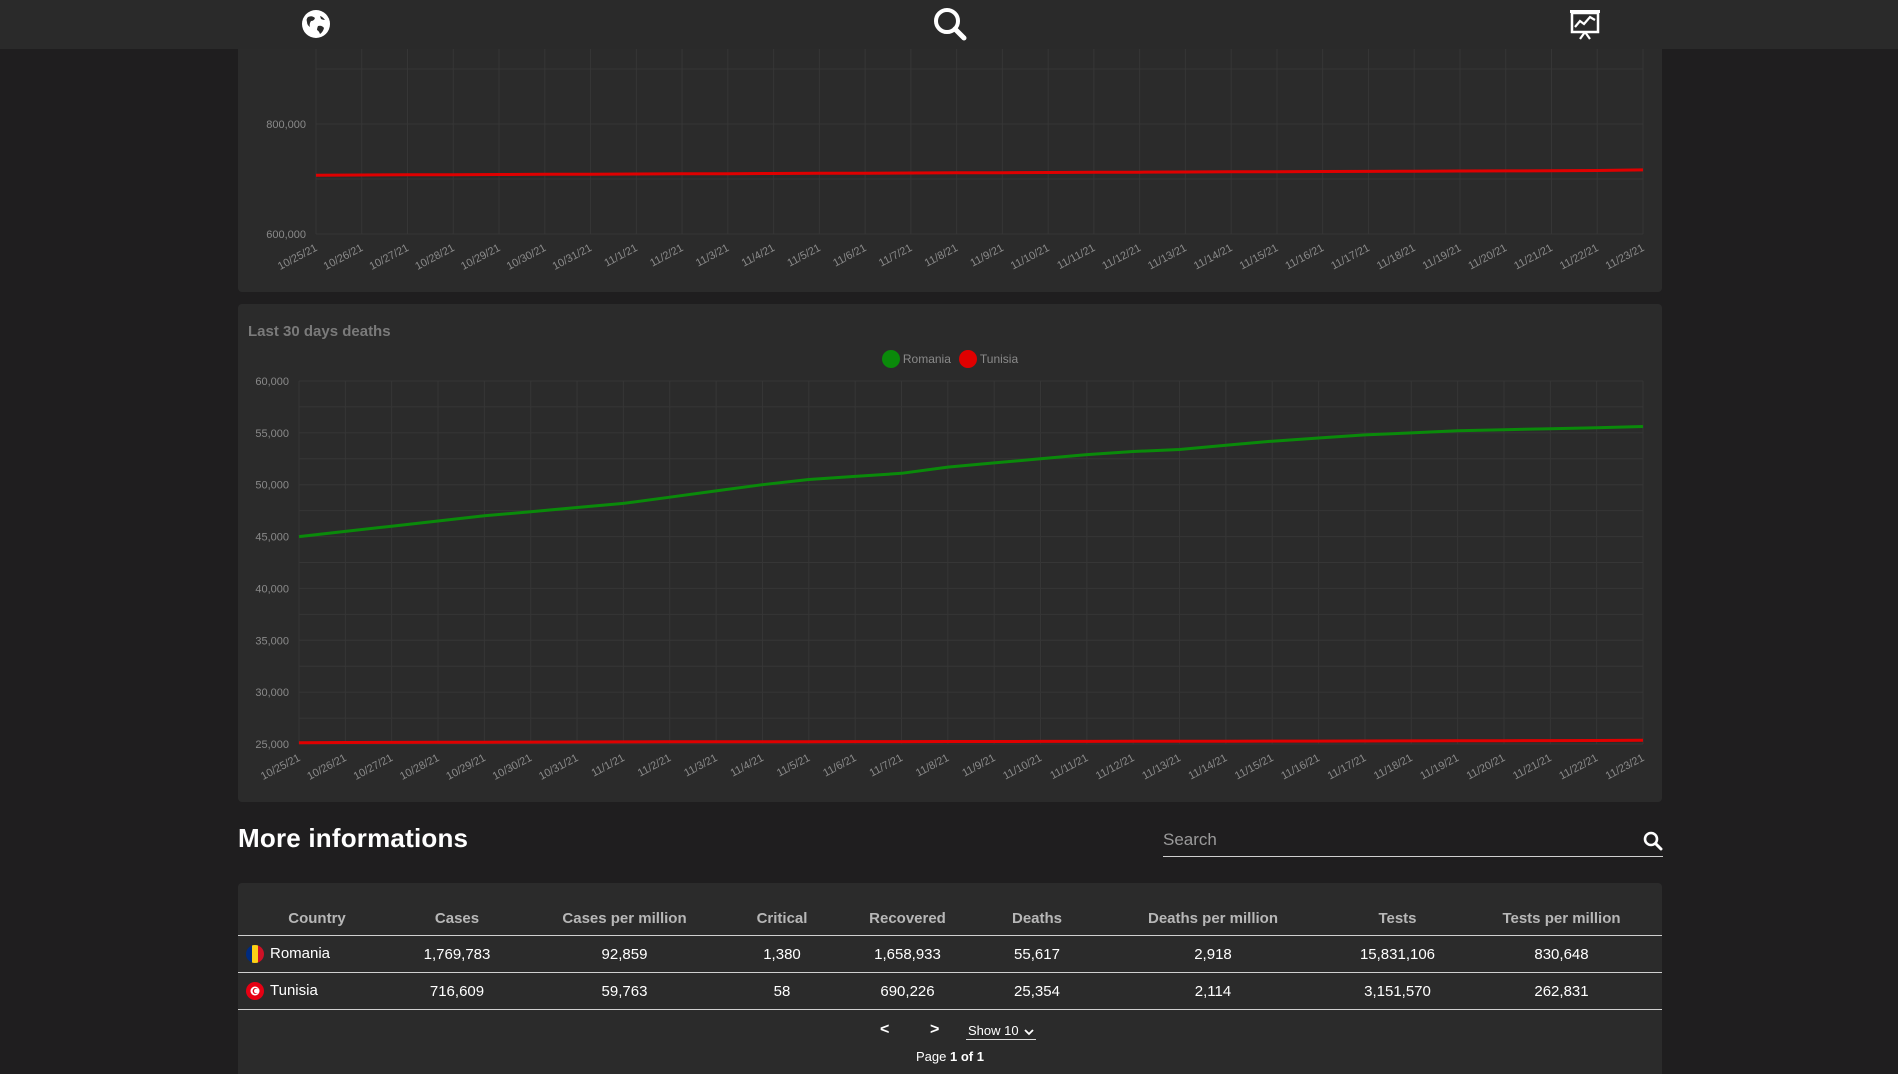 This screenshot has height=1074, width=1898. Describe the element at coordinates (1037, 909) in the screenshot. I see `column-header: Deaths` at that location.